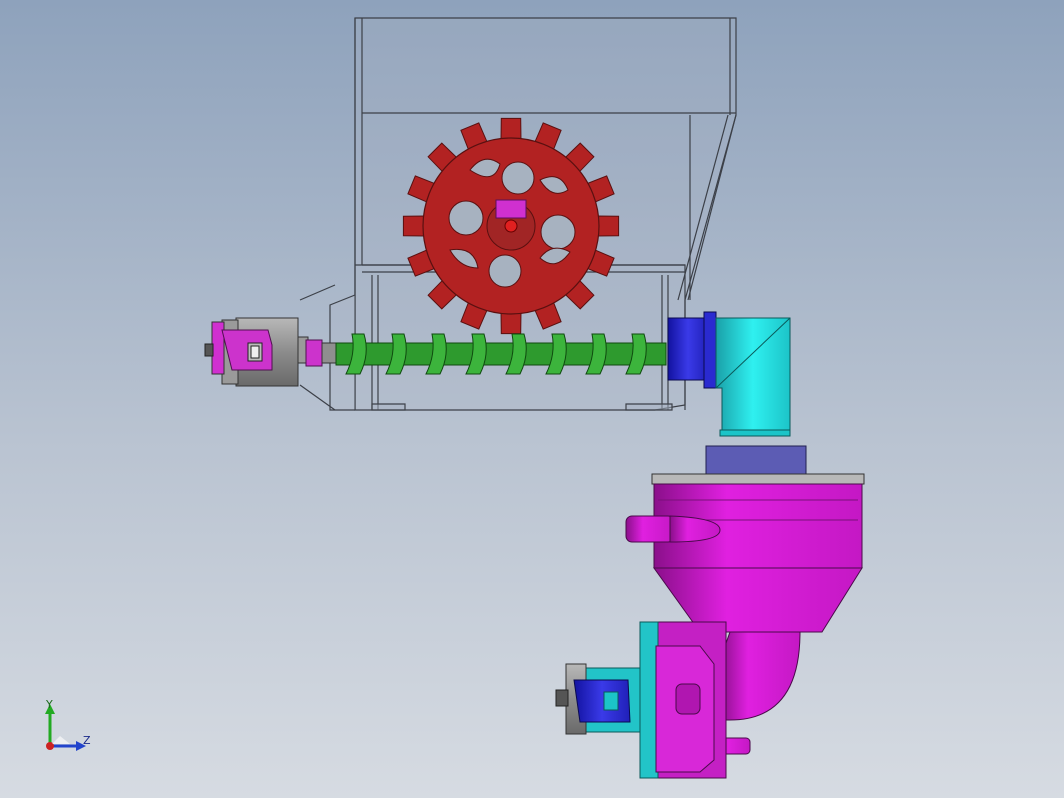 The image size is (1064, 798). What do you see at coordinates (753, 377) in the screenshot?
I see `elbow-pipe` at bounding box center [753, 377].